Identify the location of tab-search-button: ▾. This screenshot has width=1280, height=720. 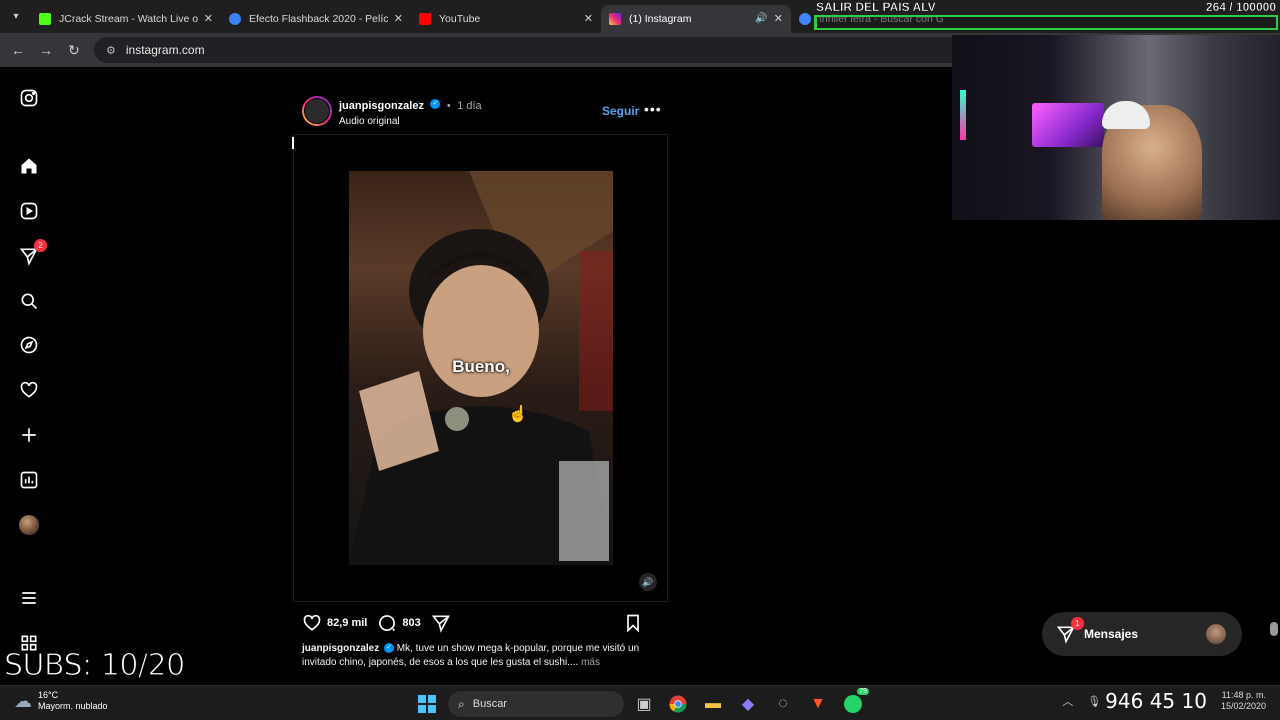
(16, 17).